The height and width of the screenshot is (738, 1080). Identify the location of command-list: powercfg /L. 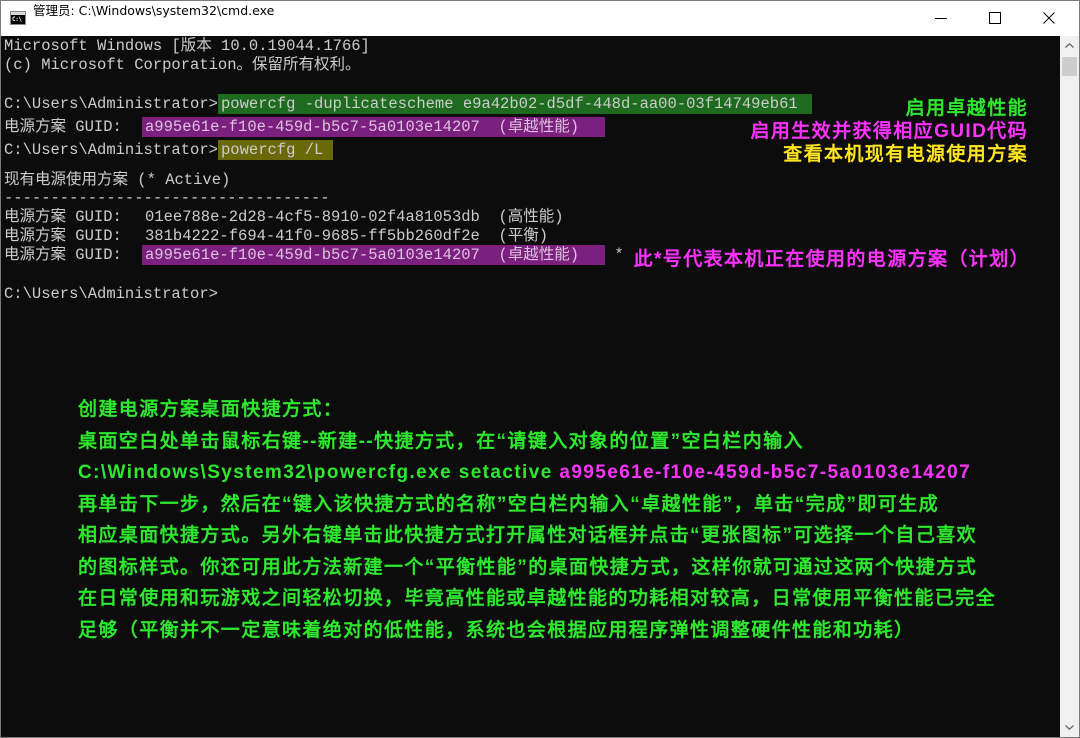
(275, 150).